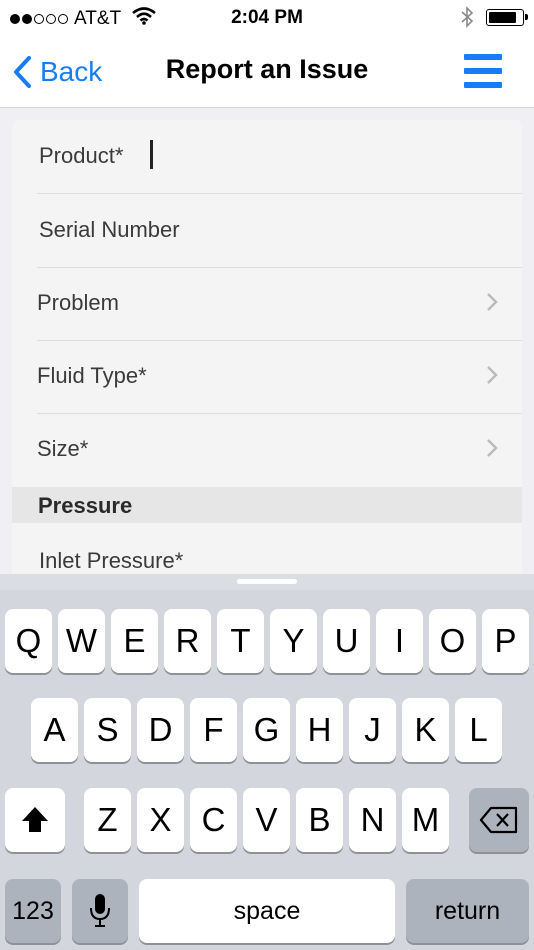 This screenshot has height=950, width=534. I want to click on product-field: Product*, so click(279, 157).